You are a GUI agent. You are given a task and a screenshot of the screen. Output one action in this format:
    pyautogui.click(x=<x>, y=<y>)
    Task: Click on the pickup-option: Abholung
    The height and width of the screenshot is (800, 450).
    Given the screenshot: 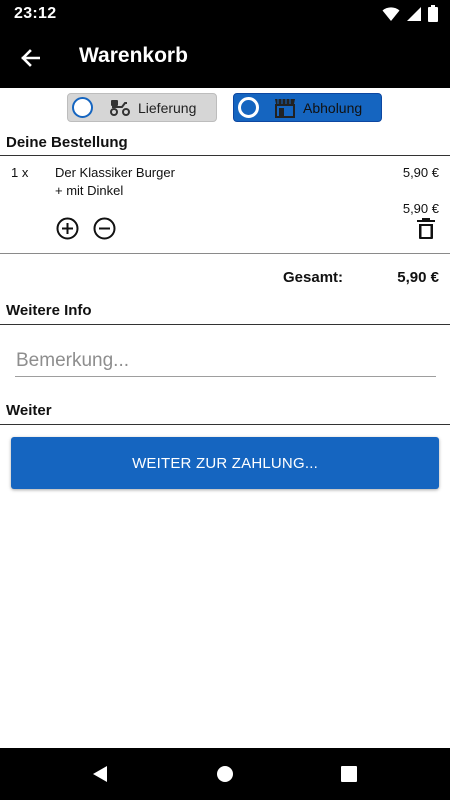 What is the action you would take?
    pyautogui.click(x=307, y=107)
    